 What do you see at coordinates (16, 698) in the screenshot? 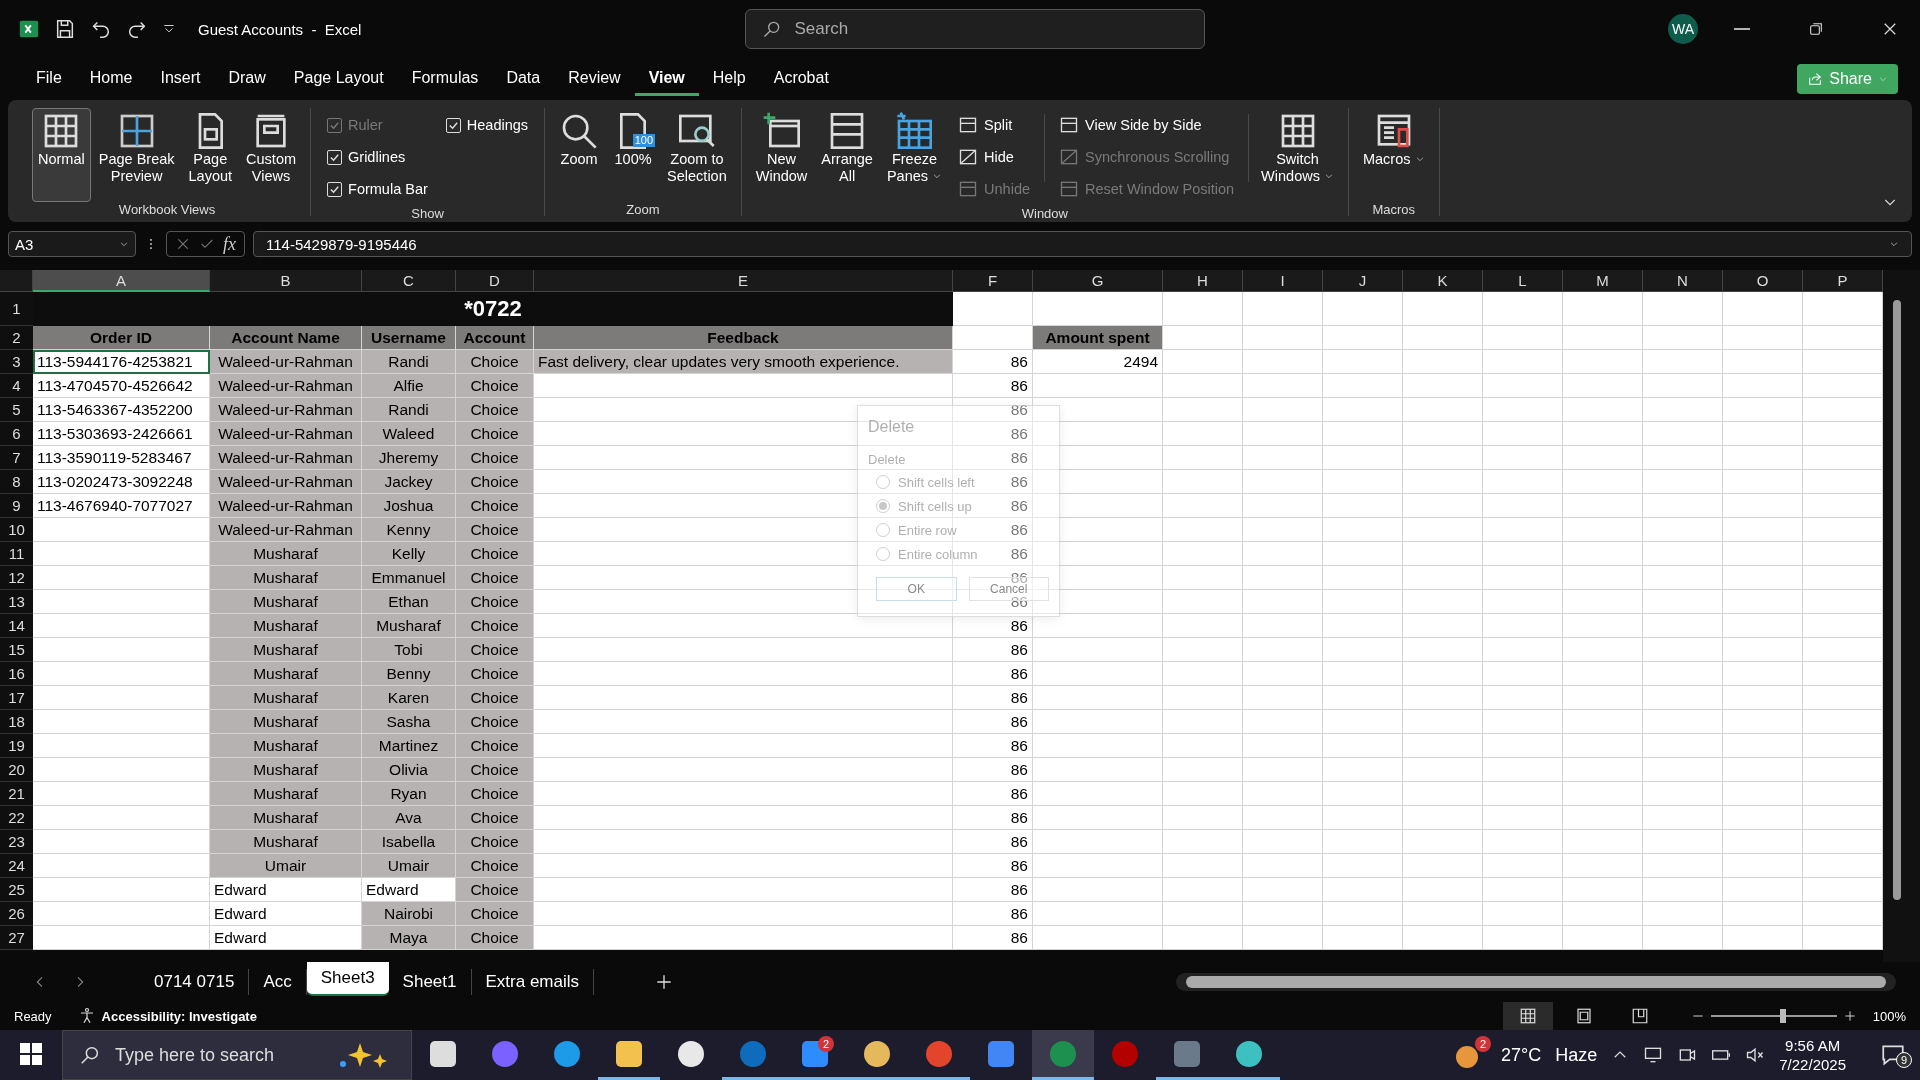
I see `row-header: 17` at bounding box center [16, 698].